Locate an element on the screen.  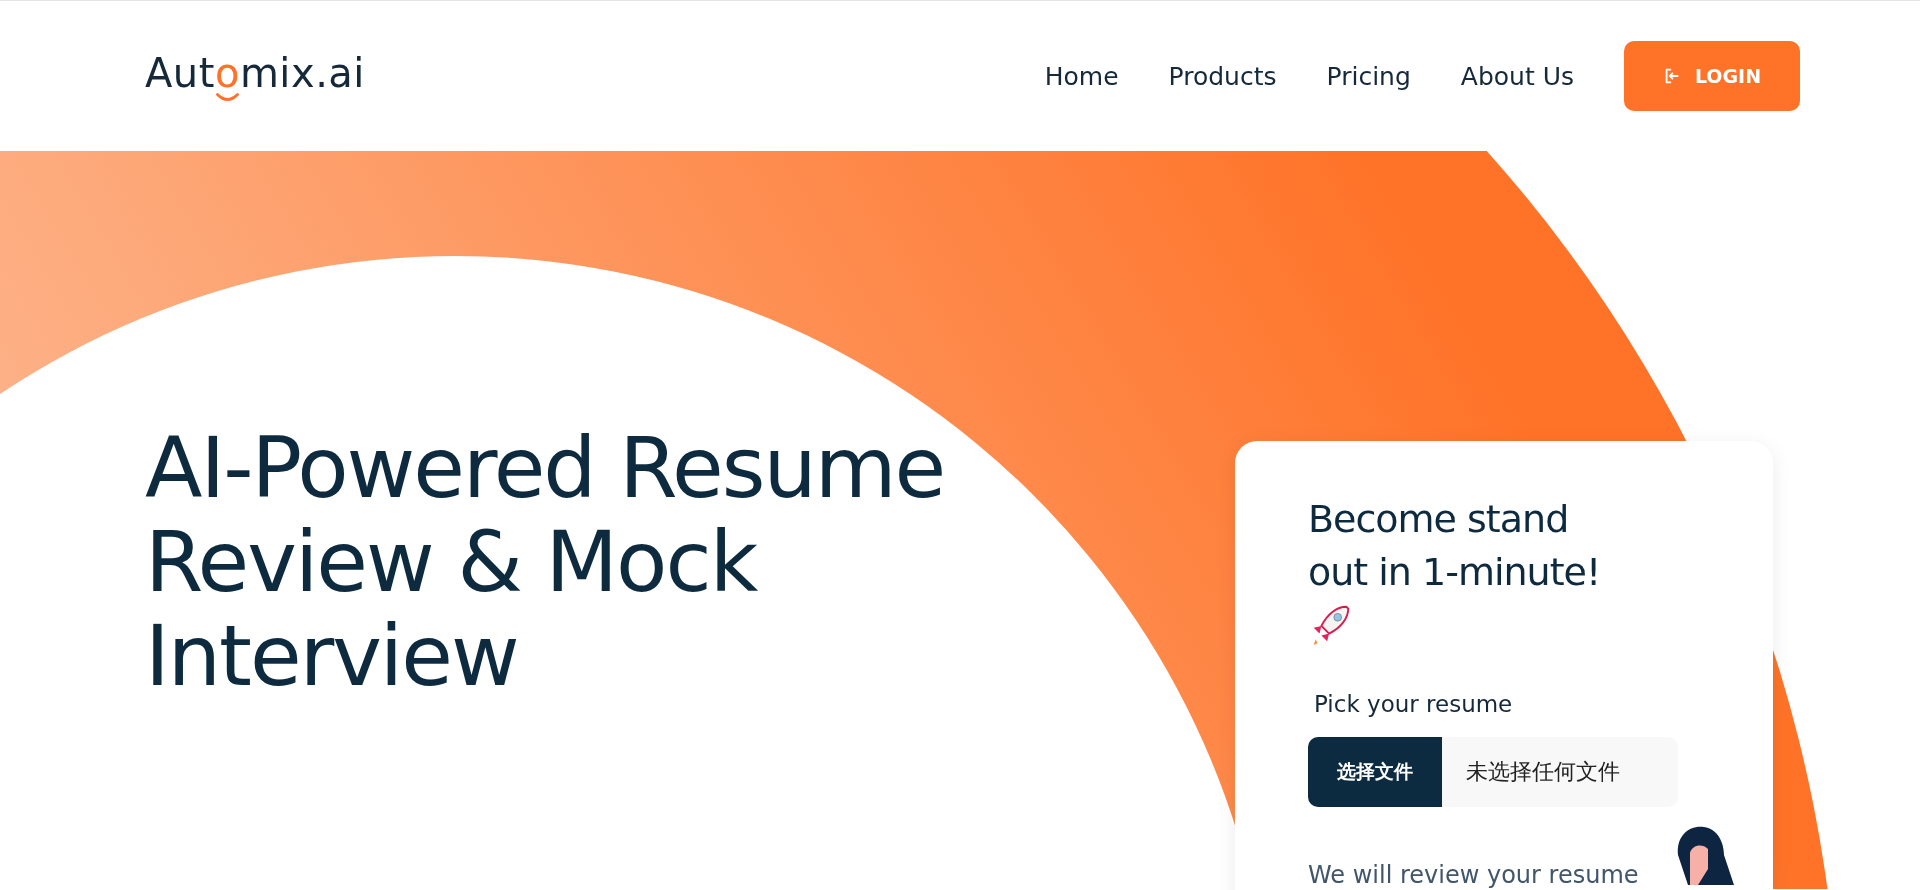
file-input: 选择文件 未选择任何文件 is located at coordinates (1493, 772).